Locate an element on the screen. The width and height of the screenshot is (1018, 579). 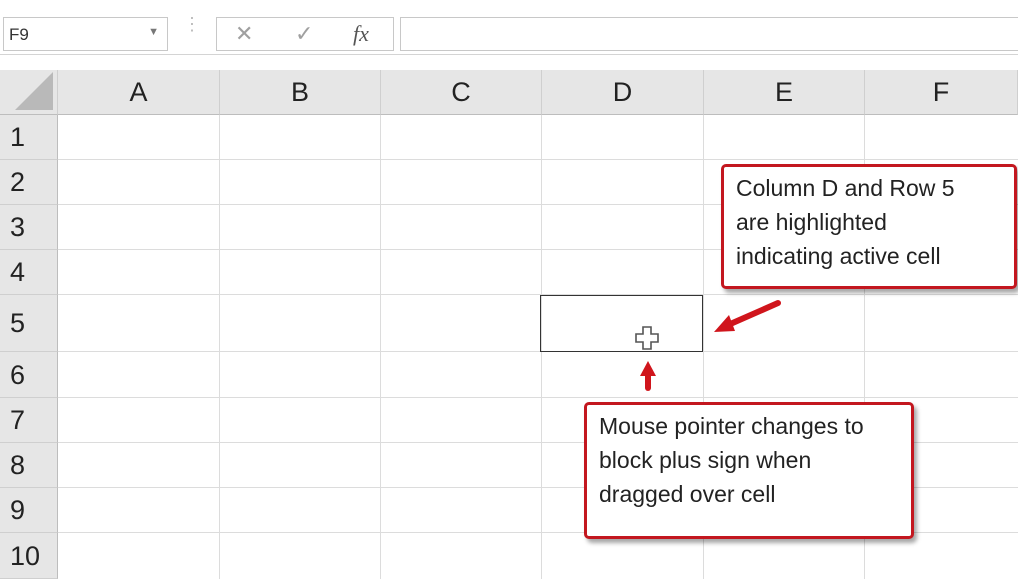
name-box: F9 ▼ is located at coordinates (85, 34).